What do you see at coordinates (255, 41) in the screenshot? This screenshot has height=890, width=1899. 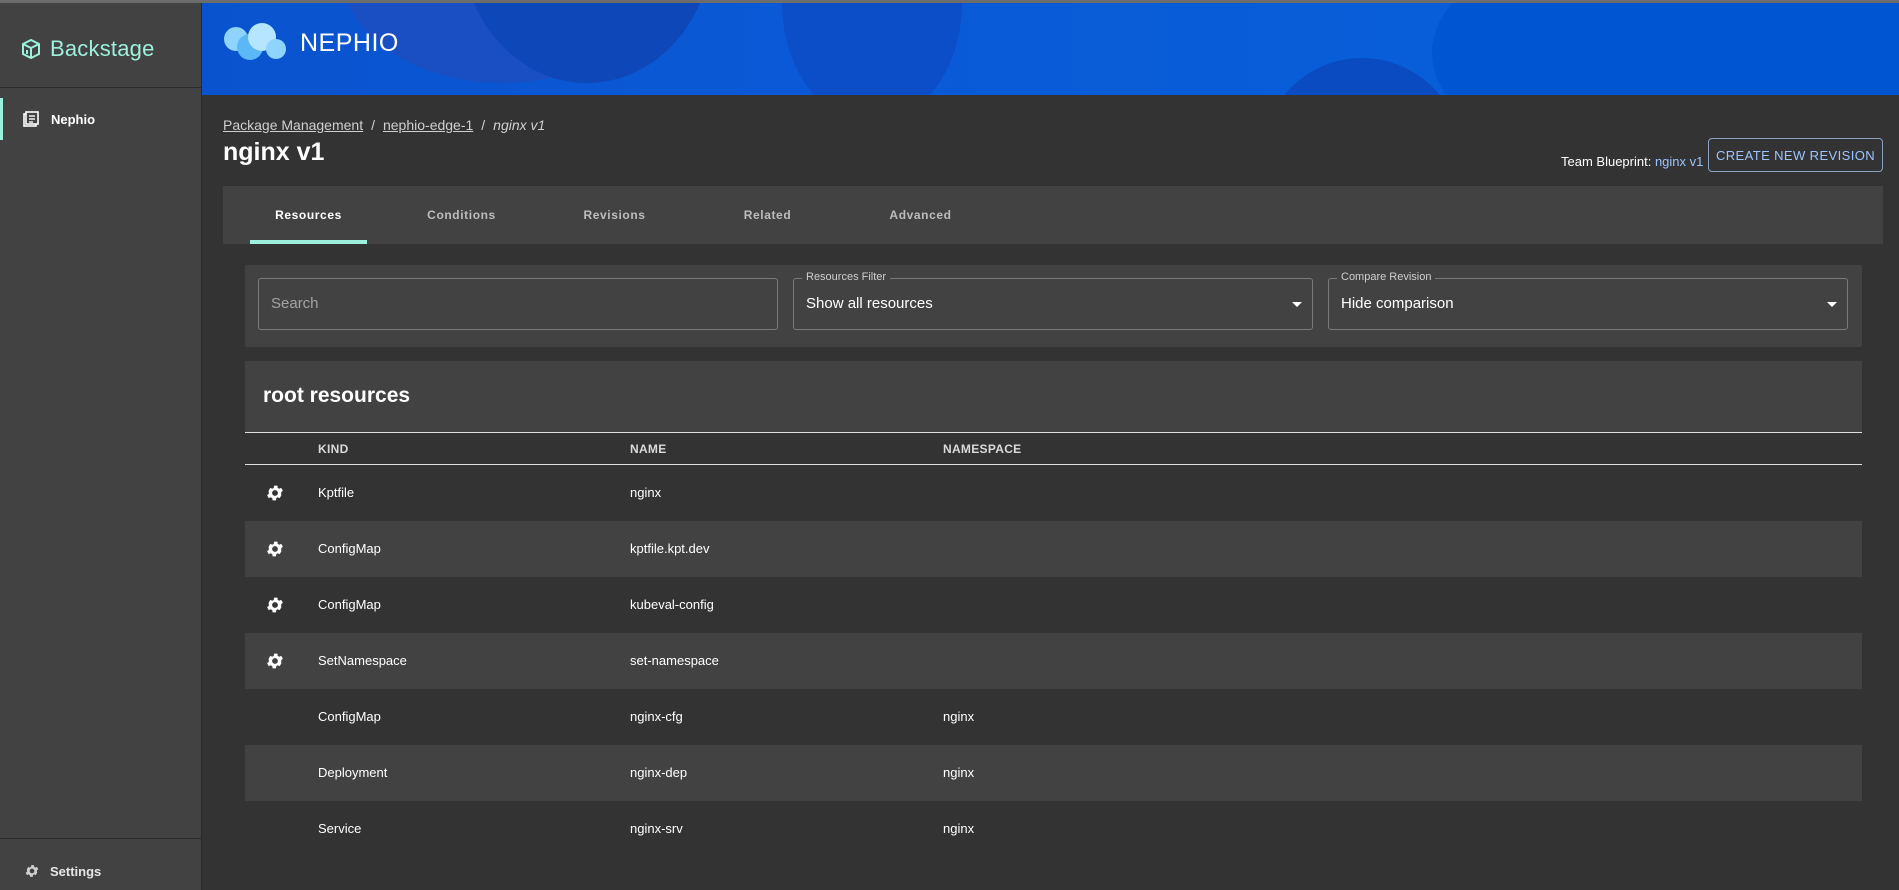 I see `nephio-logo-icon` at bounding box center [255, 41].